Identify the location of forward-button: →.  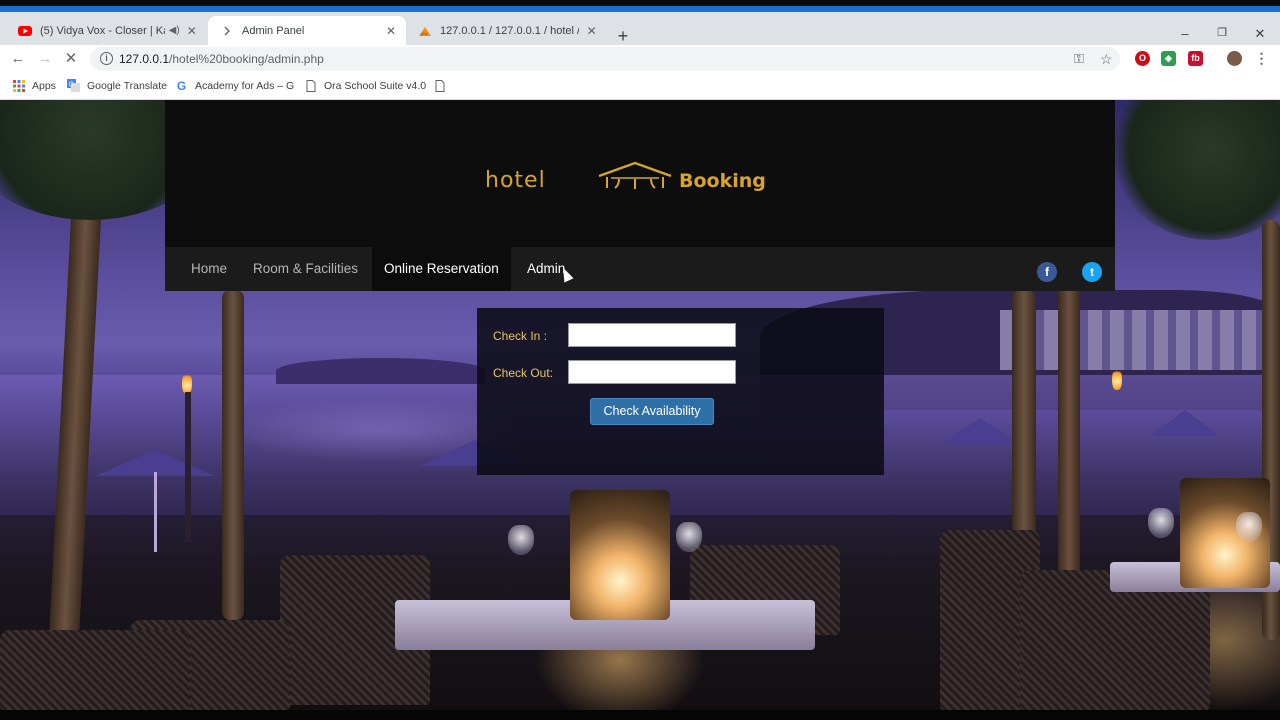
(45, 59).